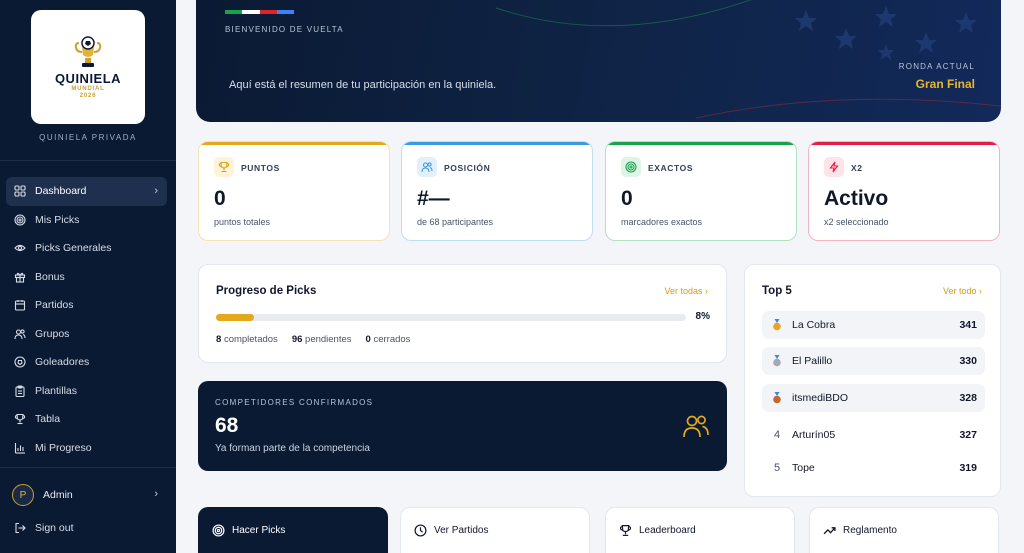 This screenshot has width=1024, height=553. I want to click on sidebar-item-dashboard: Dashboard ›, so click(86, 191).